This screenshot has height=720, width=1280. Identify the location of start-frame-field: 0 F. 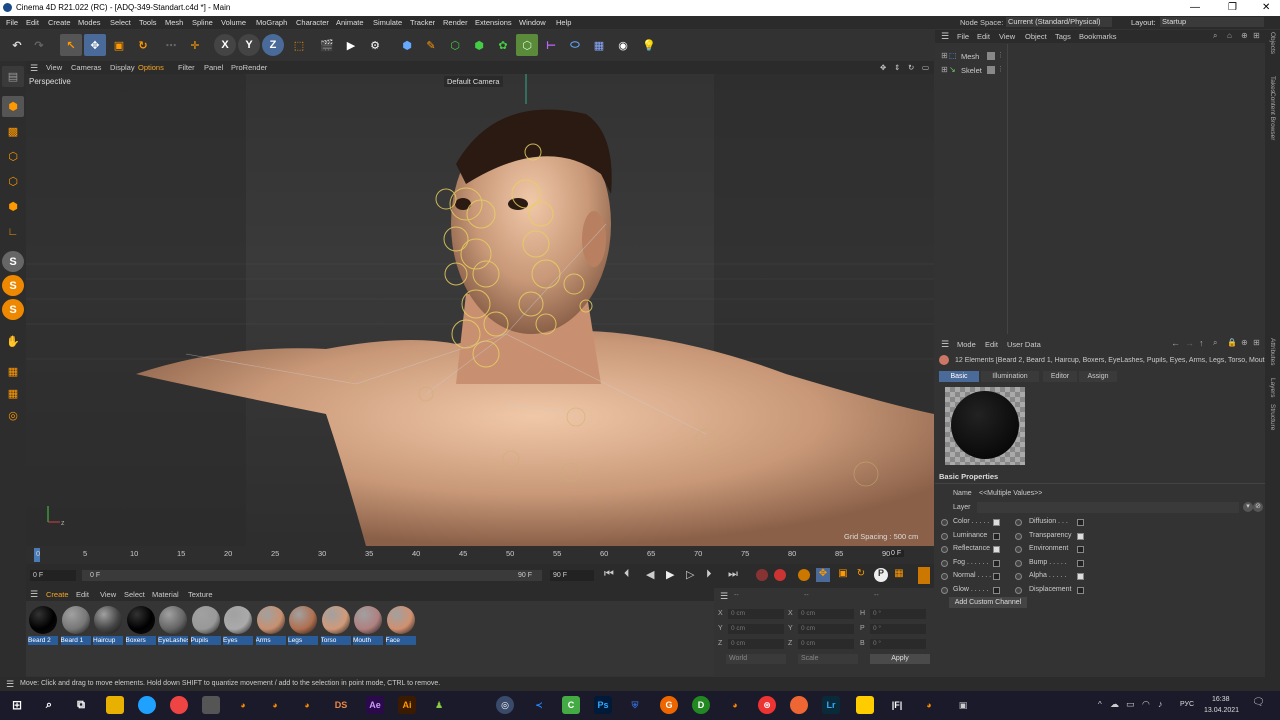
(53, 575).